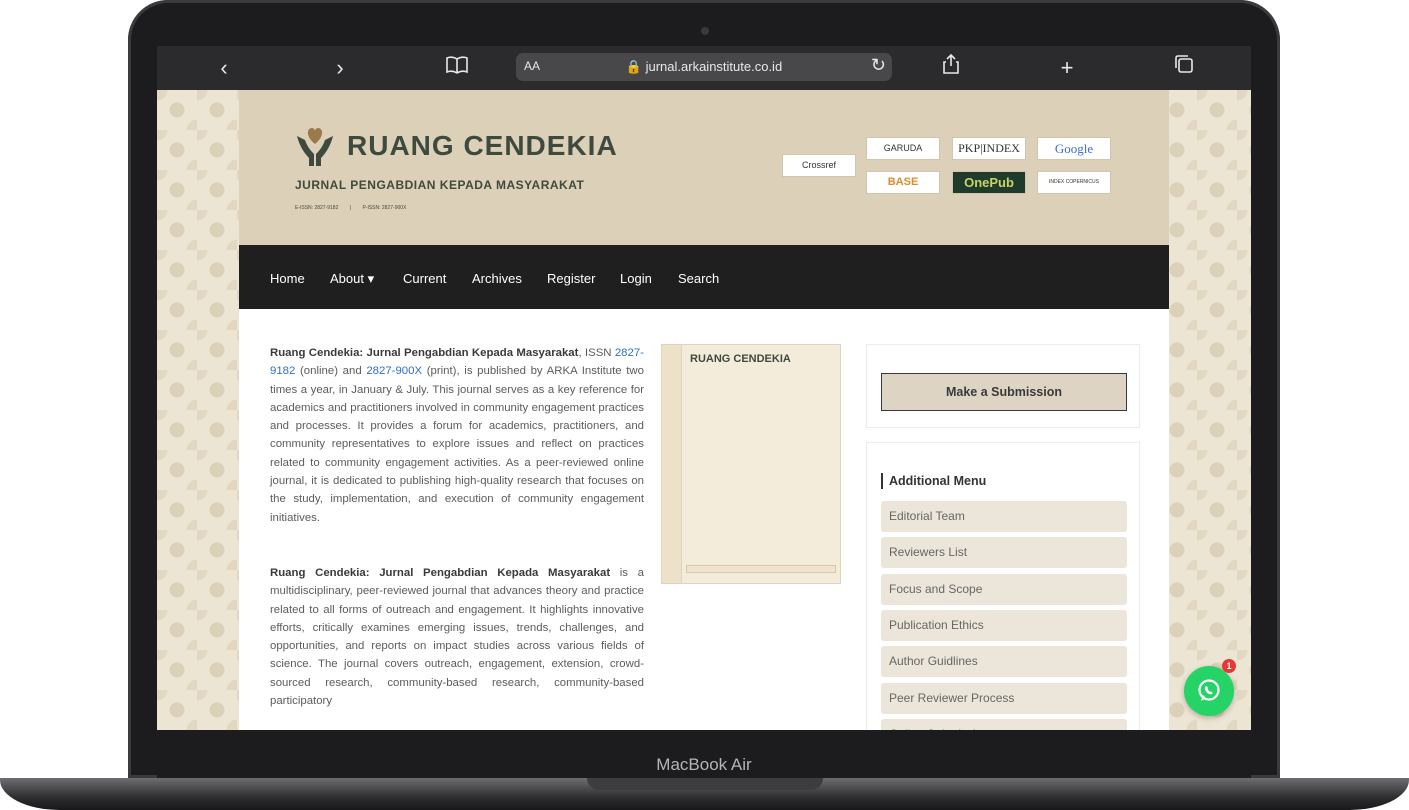 Image resolution: width=1409 pixels, height=810 pixels. I want to click on additional-menu-heading: Additional Menu, so click(933, 481).